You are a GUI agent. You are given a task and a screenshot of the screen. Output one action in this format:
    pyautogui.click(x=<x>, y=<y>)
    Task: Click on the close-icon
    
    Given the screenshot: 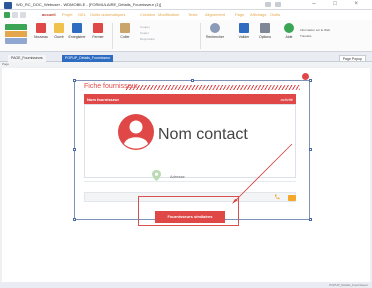 What is the action you would take?
    pyautogui.click(x=98, y=28)
    